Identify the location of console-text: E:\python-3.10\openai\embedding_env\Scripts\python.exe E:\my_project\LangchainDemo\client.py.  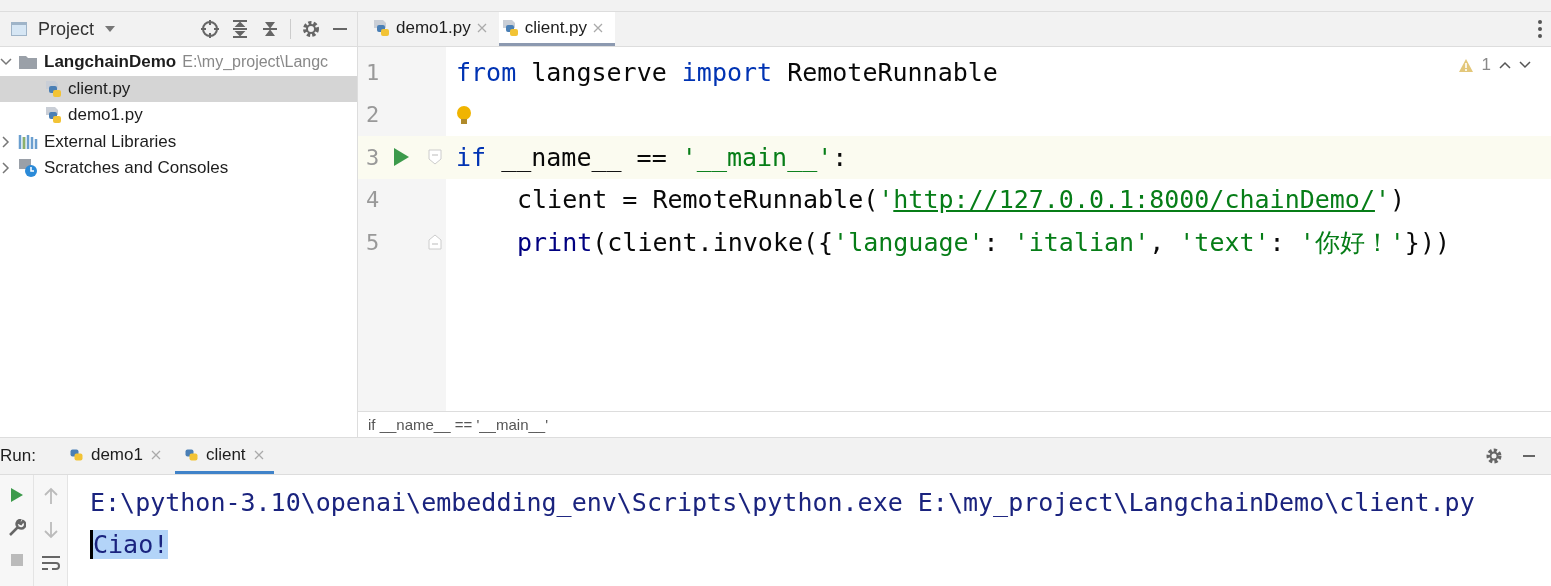
(782, 502).